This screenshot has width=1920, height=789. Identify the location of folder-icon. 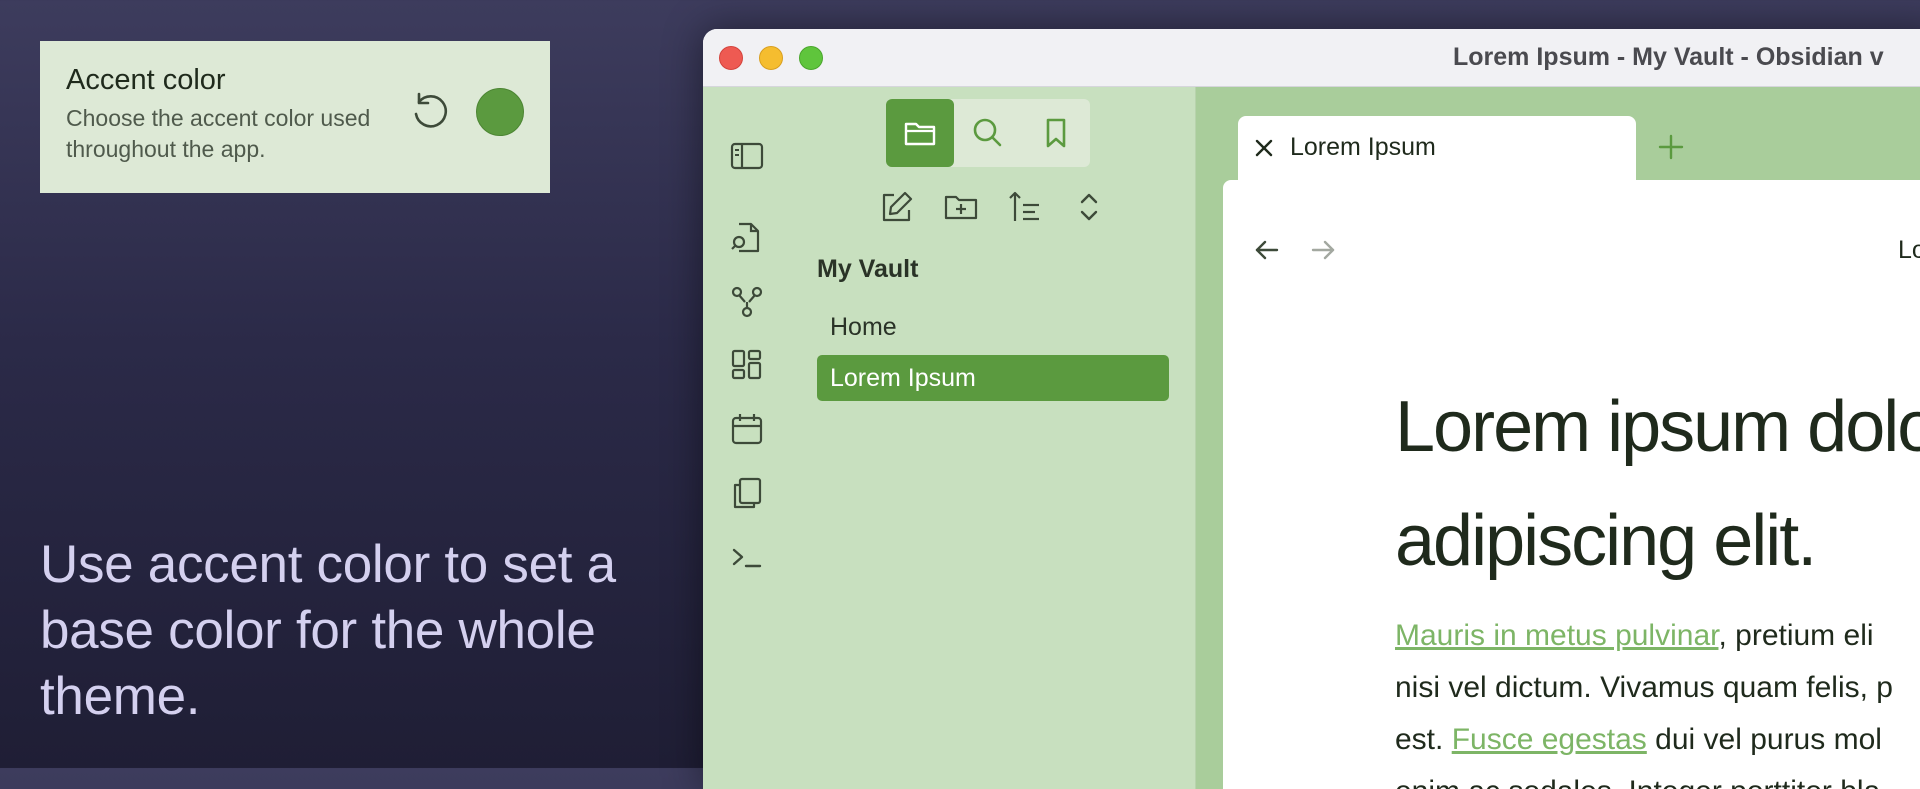
(920, 134).